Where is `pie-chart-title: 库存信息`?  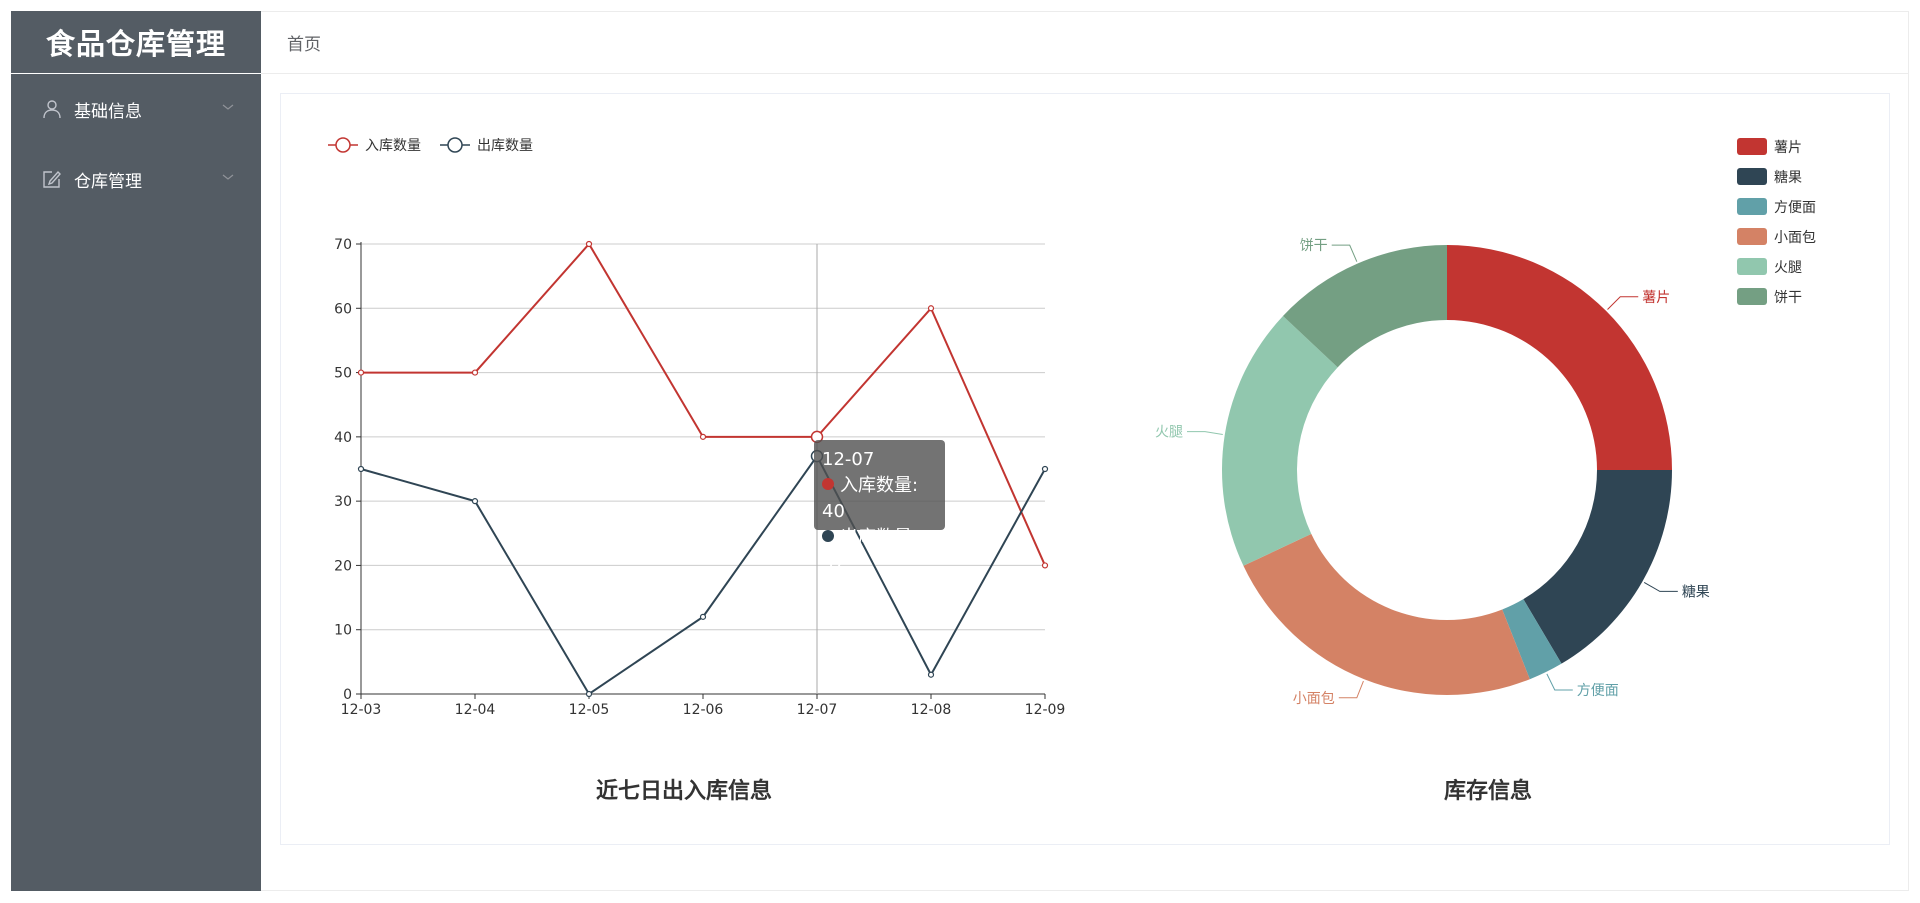
pie-chart-title: 库存信息 is located at coordinates (1488, 791).